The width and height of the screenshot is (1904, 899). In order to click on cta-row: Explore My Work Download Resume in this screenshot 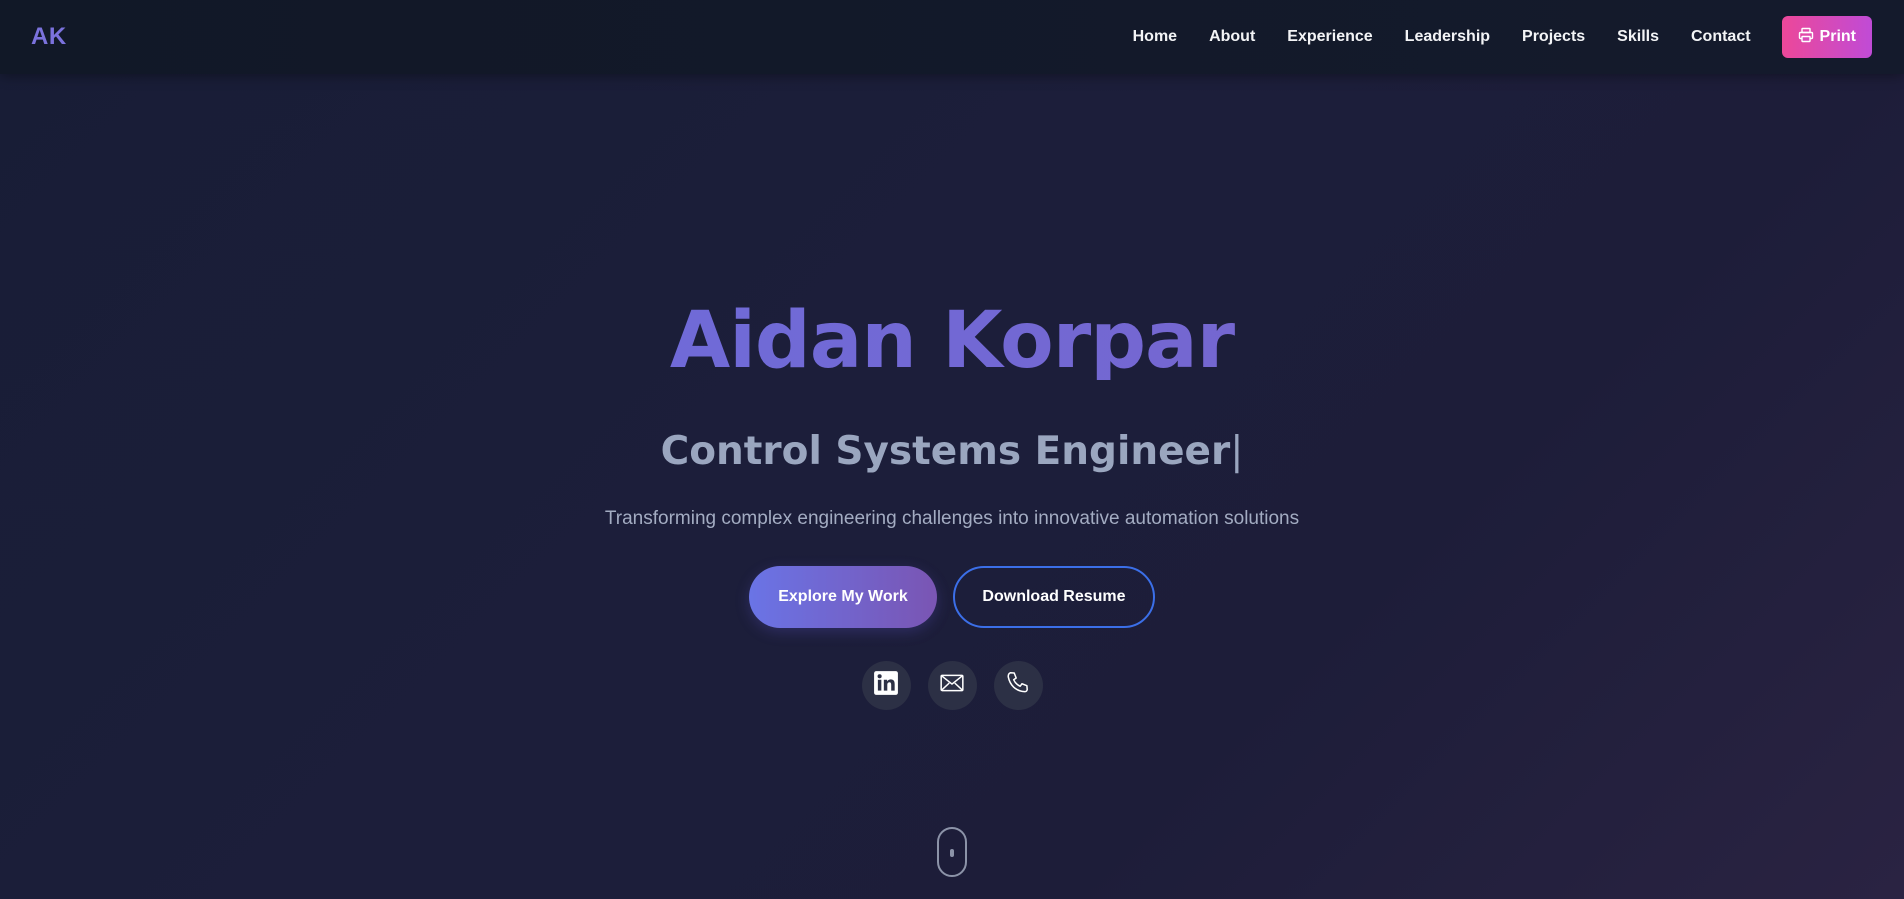, I will do `click(952, 597)`.